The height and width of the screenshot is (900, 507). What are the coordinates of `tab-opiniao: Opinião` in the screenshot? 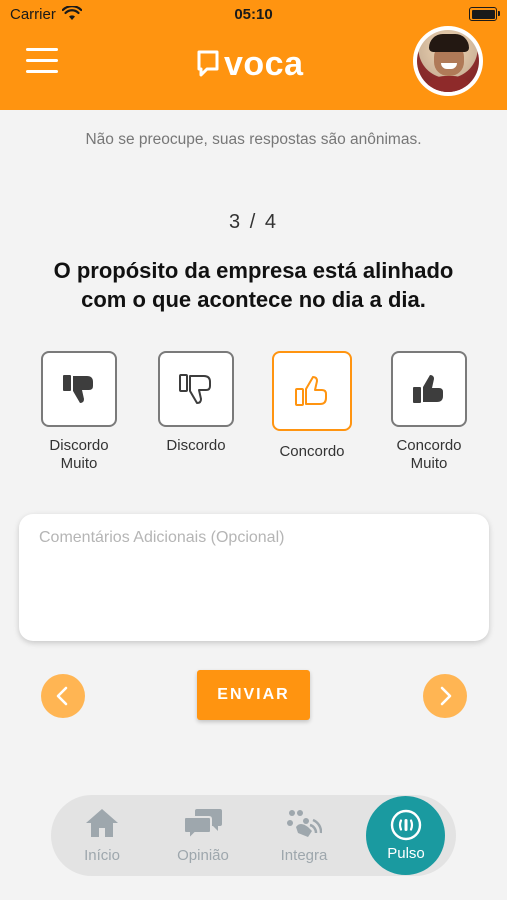 It's located at (203, 835).